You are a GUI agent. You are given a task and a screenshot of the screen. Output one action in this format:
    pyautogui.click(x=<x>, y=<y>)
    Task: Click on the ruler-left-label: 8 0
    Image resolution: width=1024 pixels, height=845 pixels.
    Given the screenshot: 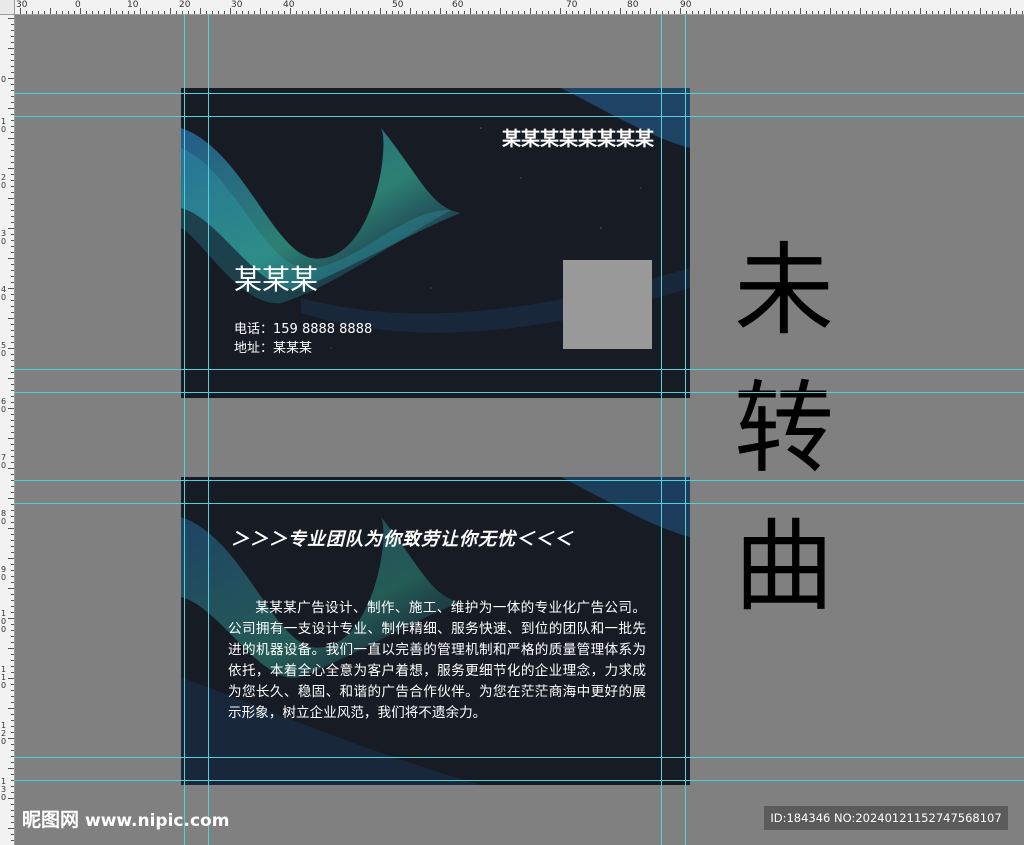 What is the action you would take?
    pyautogui.click(x=4, y=517)
    